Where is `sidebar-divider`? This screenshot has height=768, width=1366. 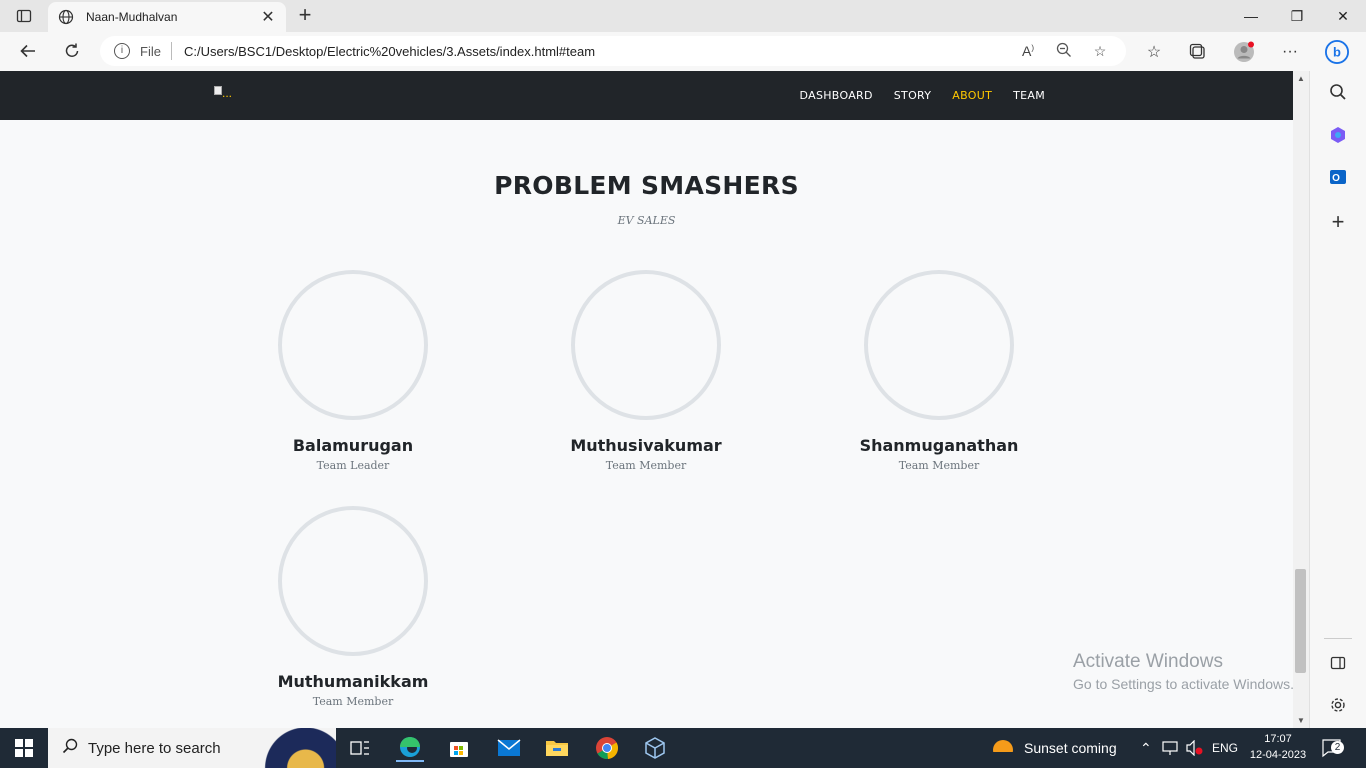 sidebar-divider is located at coordinates (1338, 638).